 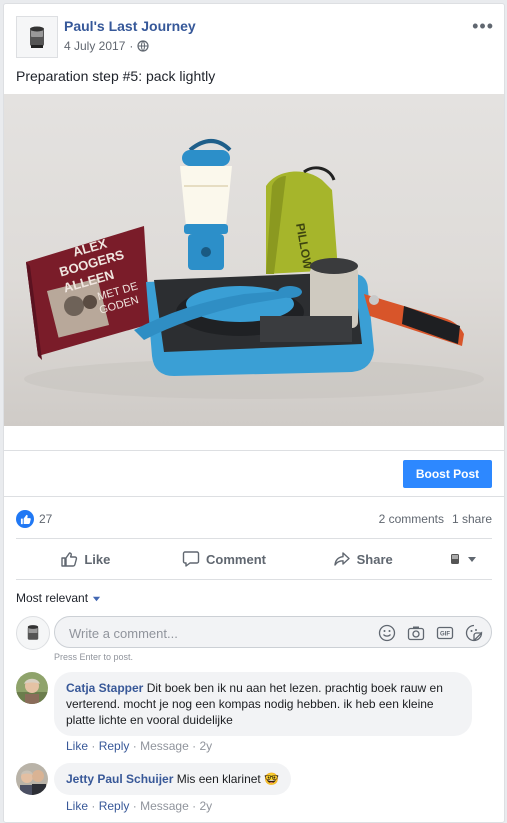 I want to click on emoji-icon, so click(x=387, y=633).